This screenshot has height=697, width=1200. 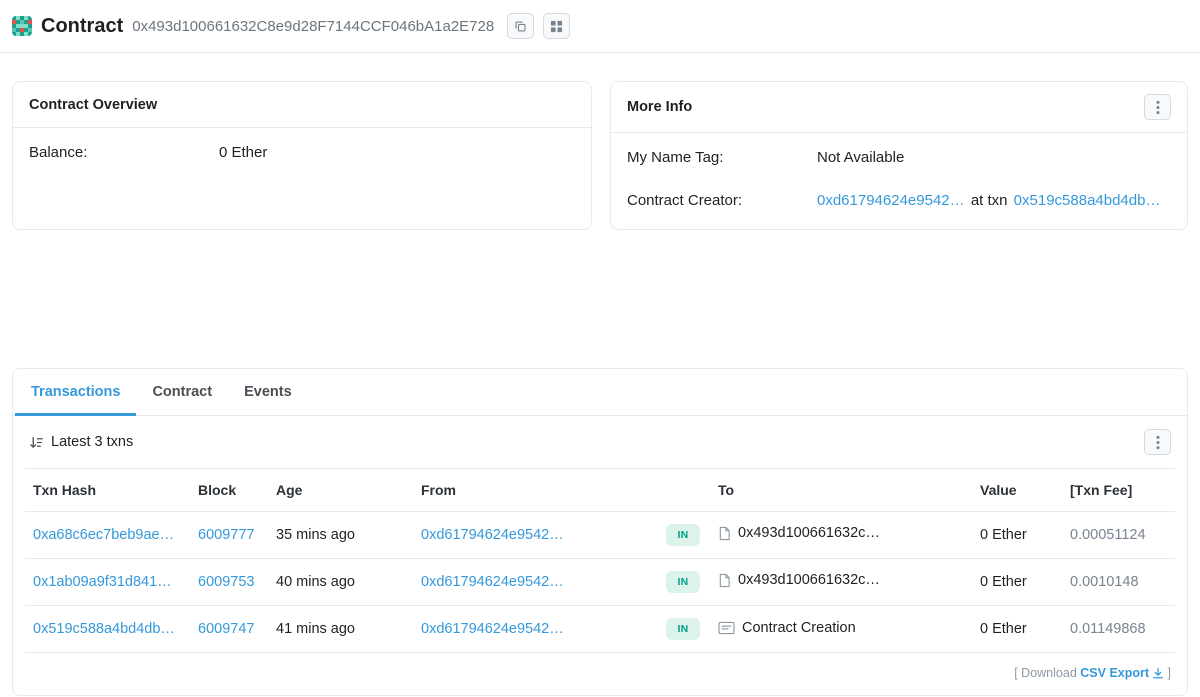 What do you see at coordinates (600, 442) in the screenshot?
I see `transactions-toolbar: Latest 3 txns` at bounding box center [600, 442].